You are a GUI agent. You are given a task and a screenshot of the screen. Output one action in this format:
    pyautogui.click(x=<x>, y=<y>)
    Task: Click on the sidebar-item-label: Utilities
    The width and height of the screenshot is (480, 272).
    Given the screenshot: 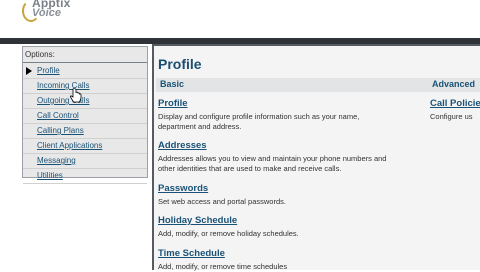 What is the action you would take?
    pyautogui.click(x=50, y=176)
    